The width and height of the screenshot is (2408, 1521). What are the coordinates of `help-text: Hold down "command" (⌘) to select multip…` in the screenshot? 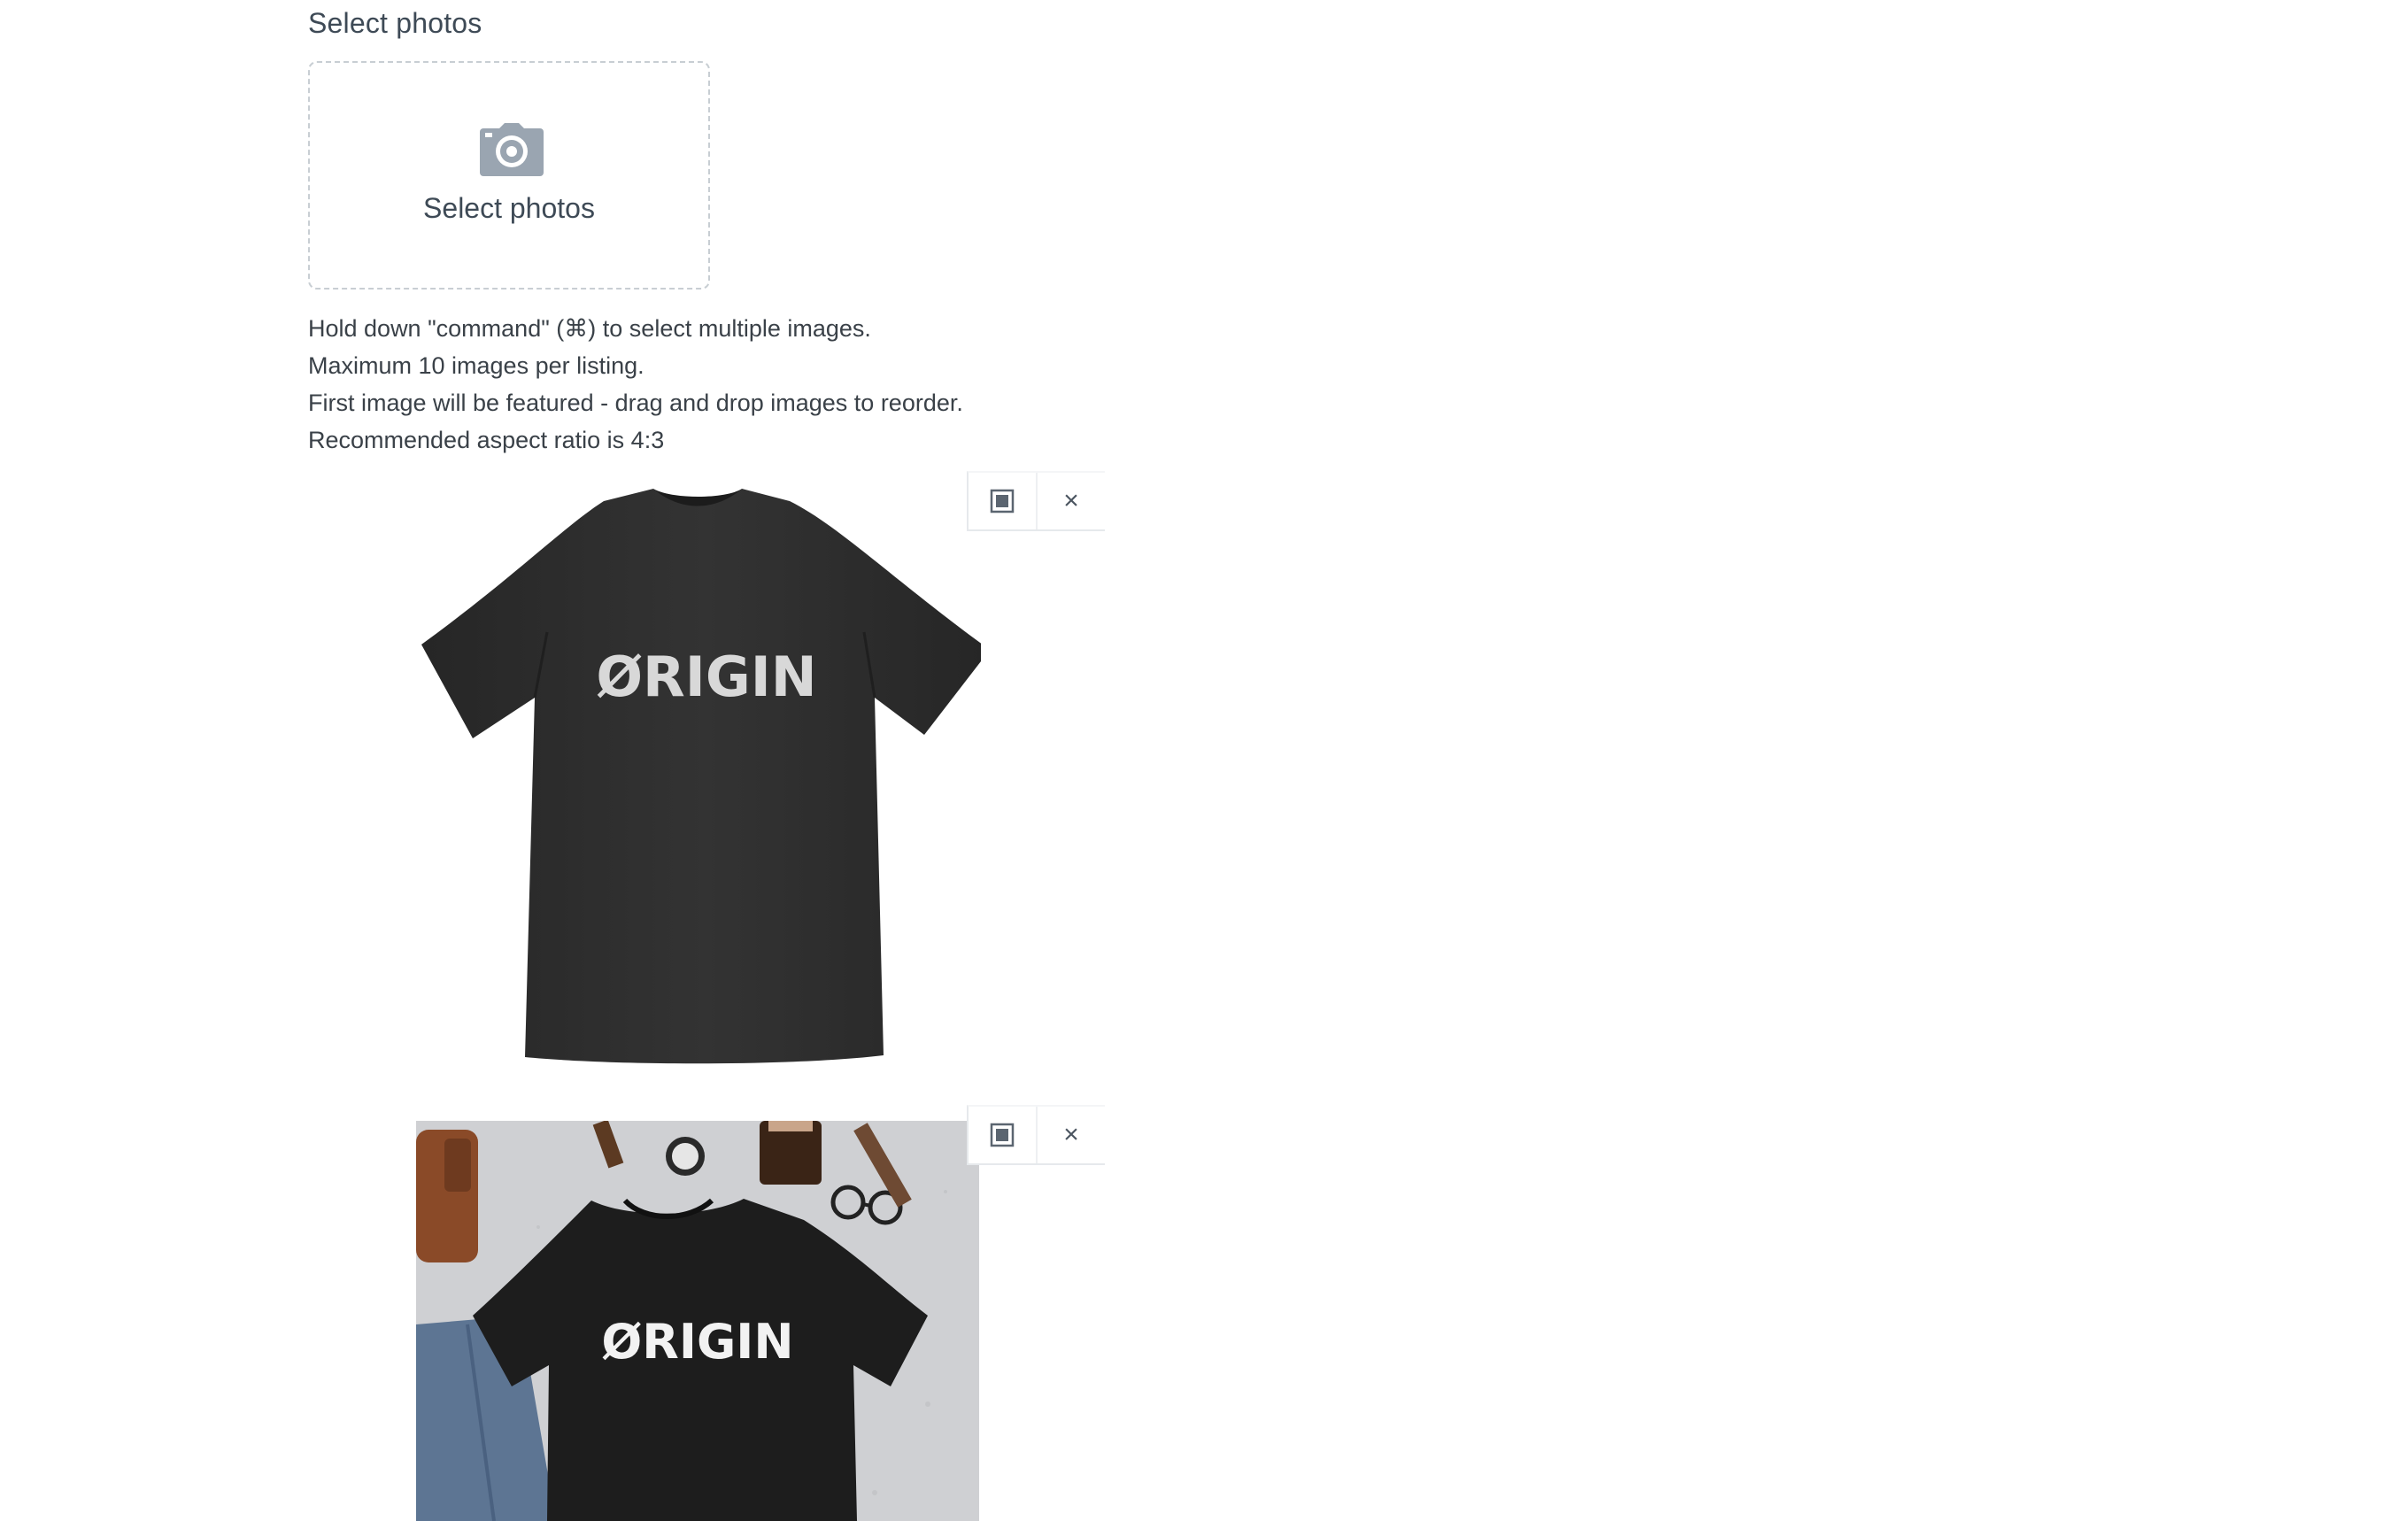 It's located at (635, 384).